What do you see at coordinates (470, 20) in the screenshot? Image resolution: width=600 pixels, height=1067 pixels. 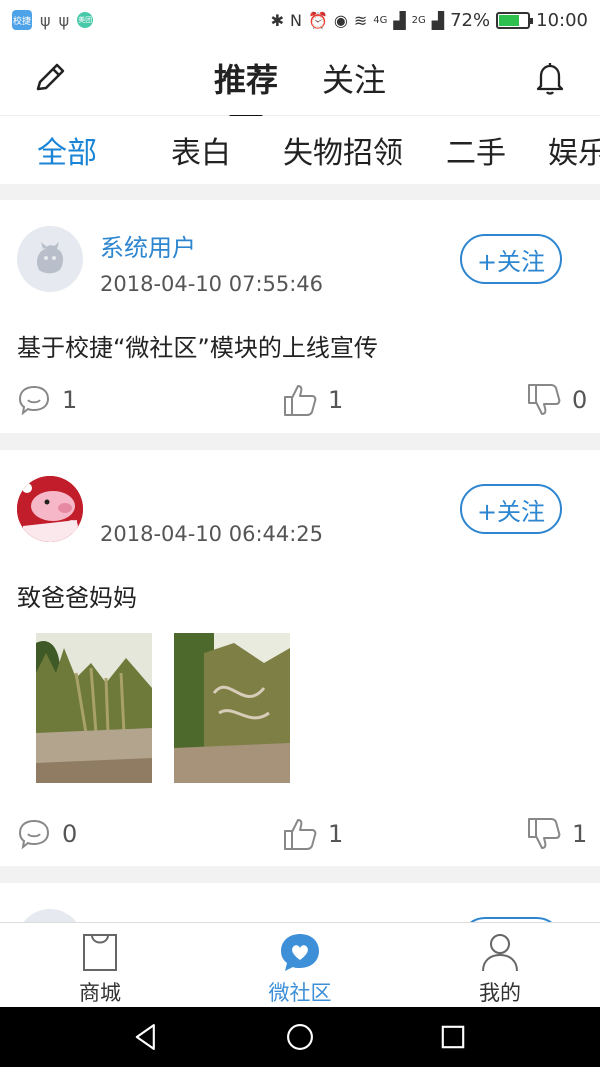 I see `battery-percent: 72%` at bounding box center [470, 20].